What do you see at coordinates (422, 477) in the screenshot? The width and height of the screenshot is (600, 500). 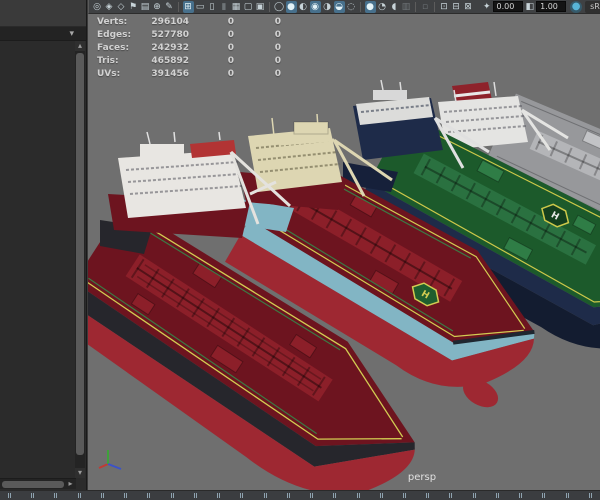 I see `camera-label: persp` at bounding box center [422, 477].